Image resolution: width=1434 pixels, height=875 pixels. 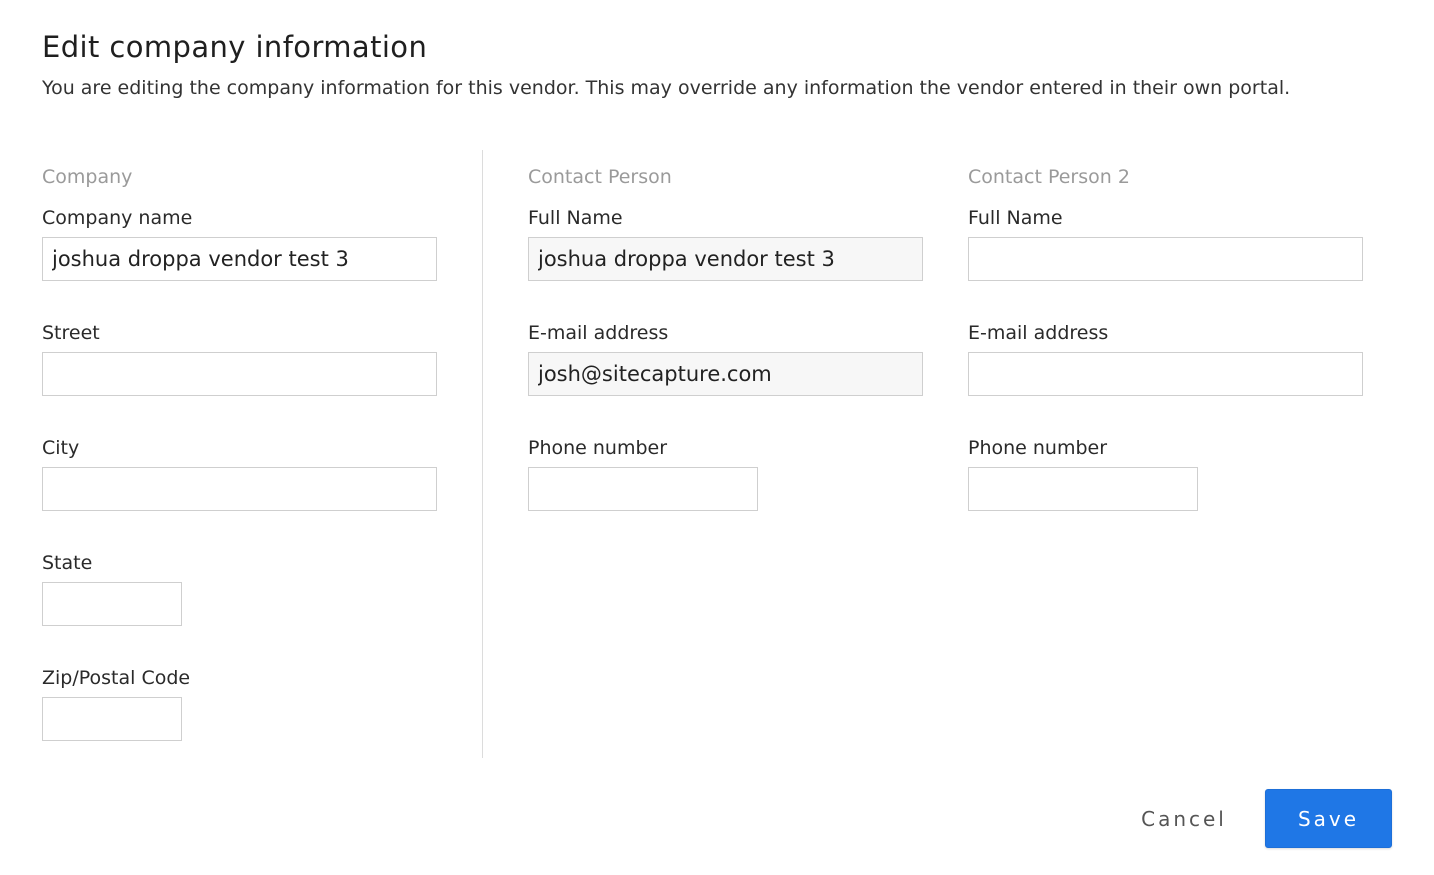 What do you see at coordinates (116, 678) in the screenshot?
I see `zip-label: Zip/Postal Code` at bounding box center [116, 678].